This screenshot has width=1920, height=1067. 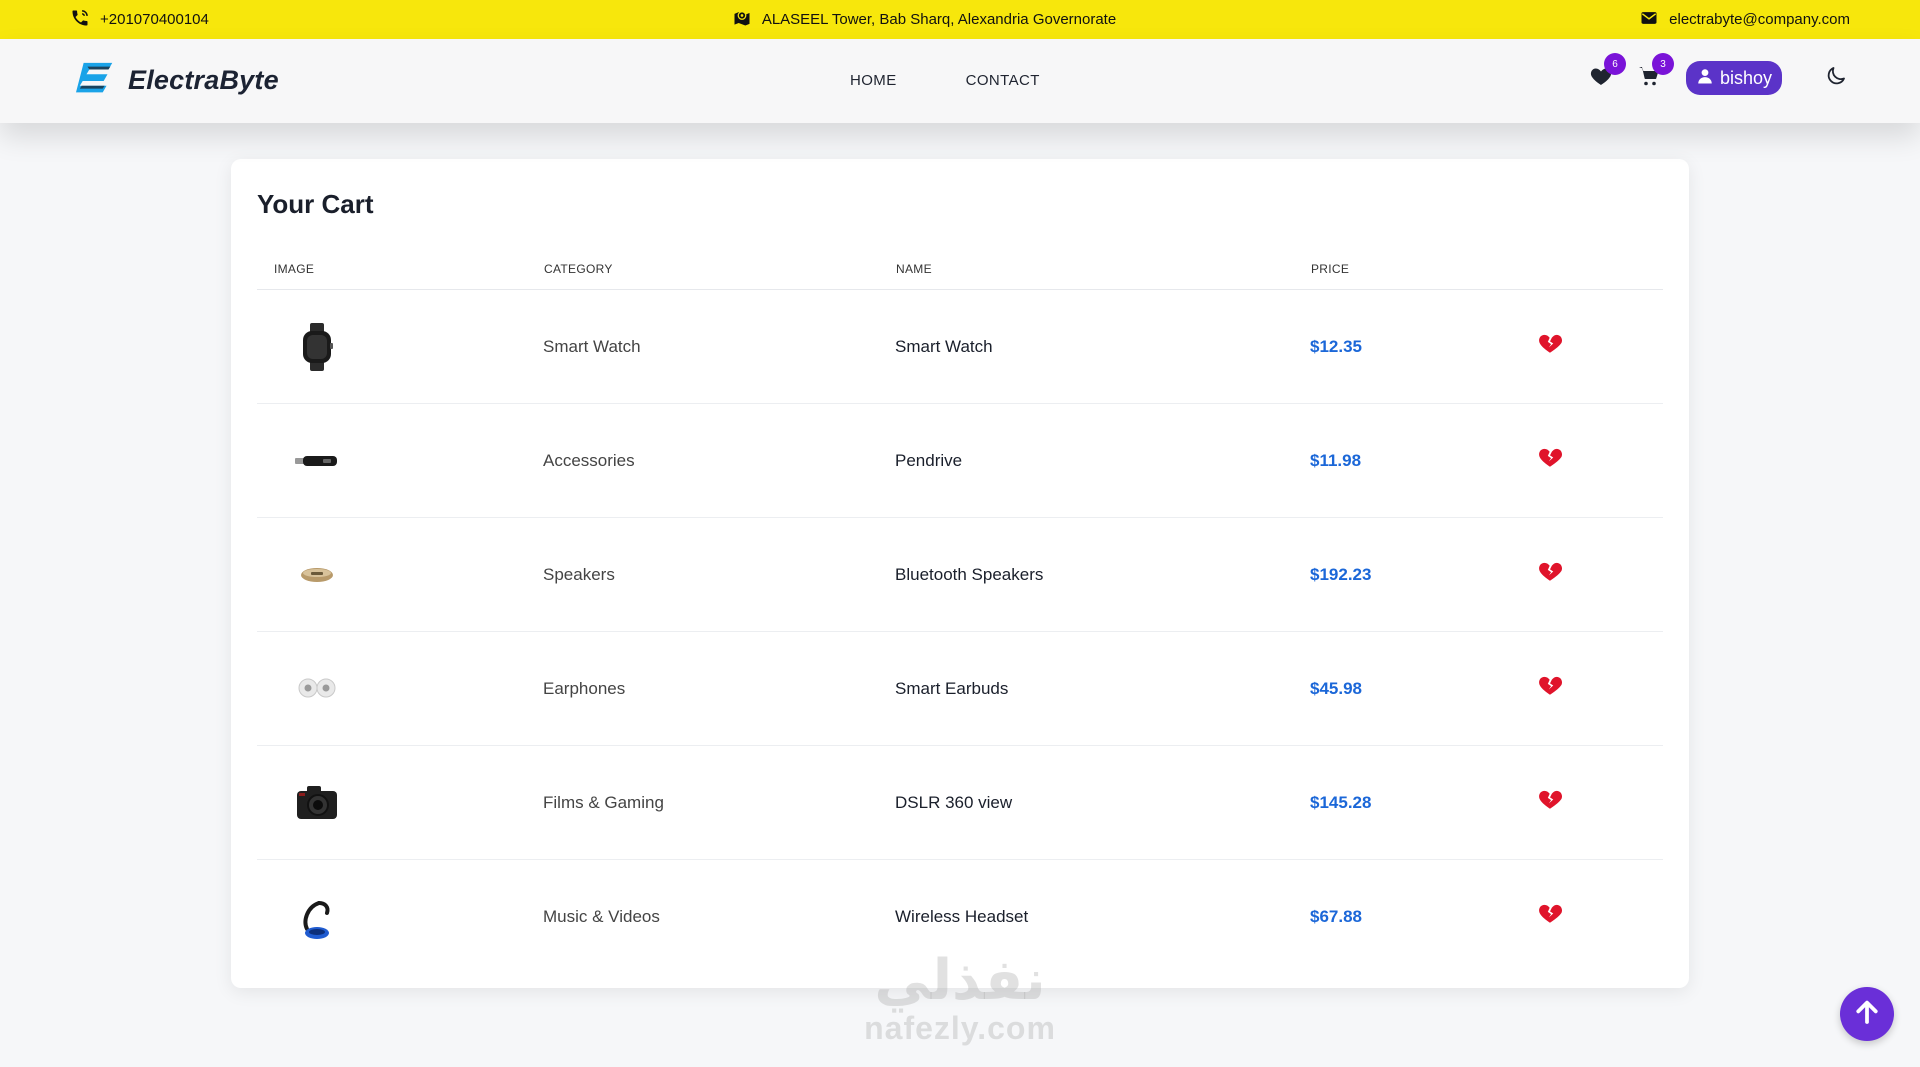 I want to click on cart-count-badge: 3, so click(x=1662, y=64).